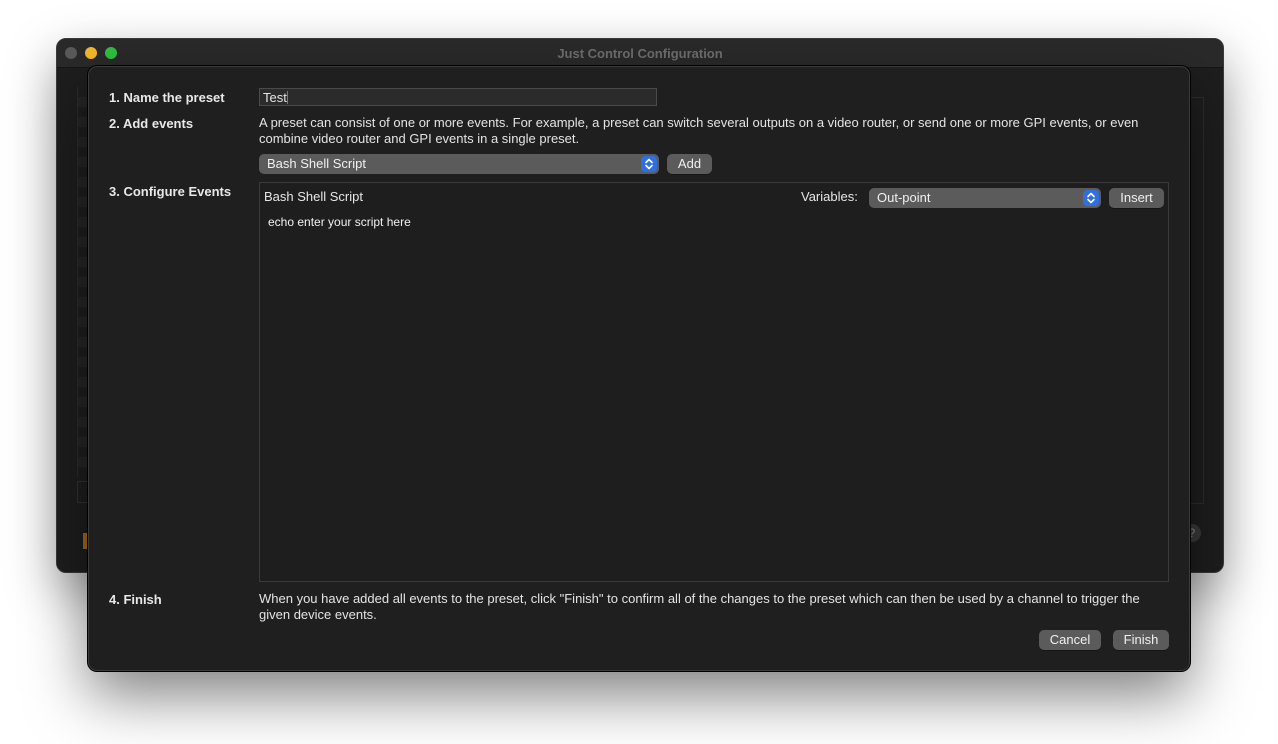 The height and width of the screenshot is (744, 1278). I want to click on step-1-label: 1. Name the preset, so click(167, 97).